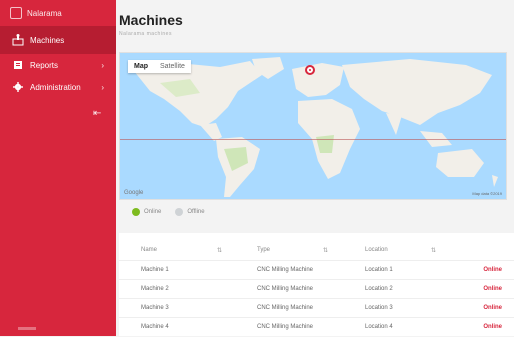  I want to click on sidebar-item-reports: Reports ›, so click(58, 65).